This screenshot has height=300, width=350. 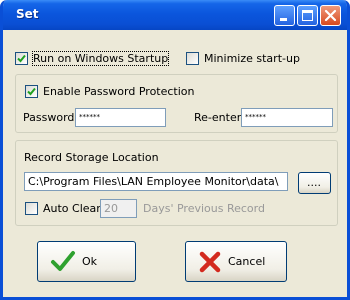 What do you see at coordinates (119, 91) in the screenshot?
I see `enable-password-label: Enable Password Protection` at bounding box center [119, 91].